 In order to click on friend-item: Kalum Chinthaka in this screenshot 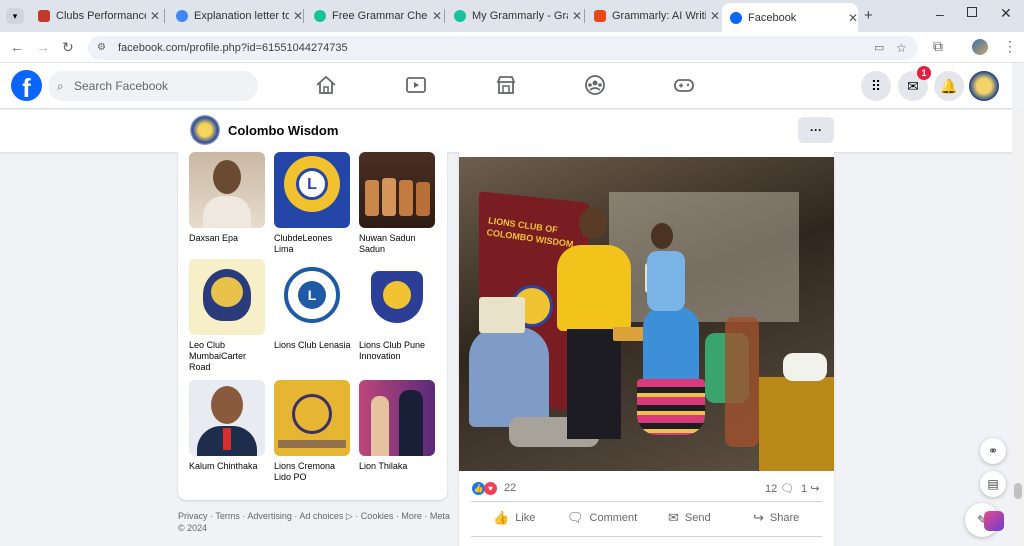, I will do `click(228, 426)`.